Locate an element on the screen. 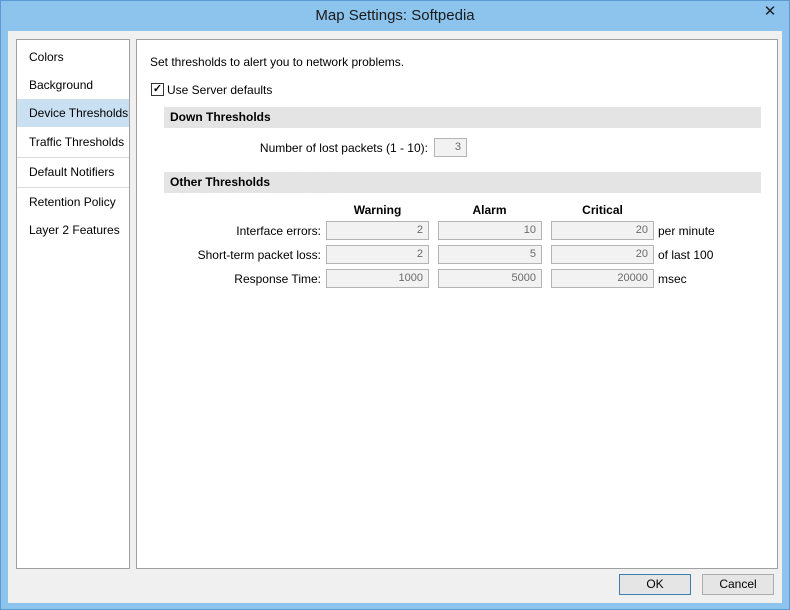 This screenshot has height=610, width=790. sidebar-item-colors: Colors is located at coordinates (73, 57).